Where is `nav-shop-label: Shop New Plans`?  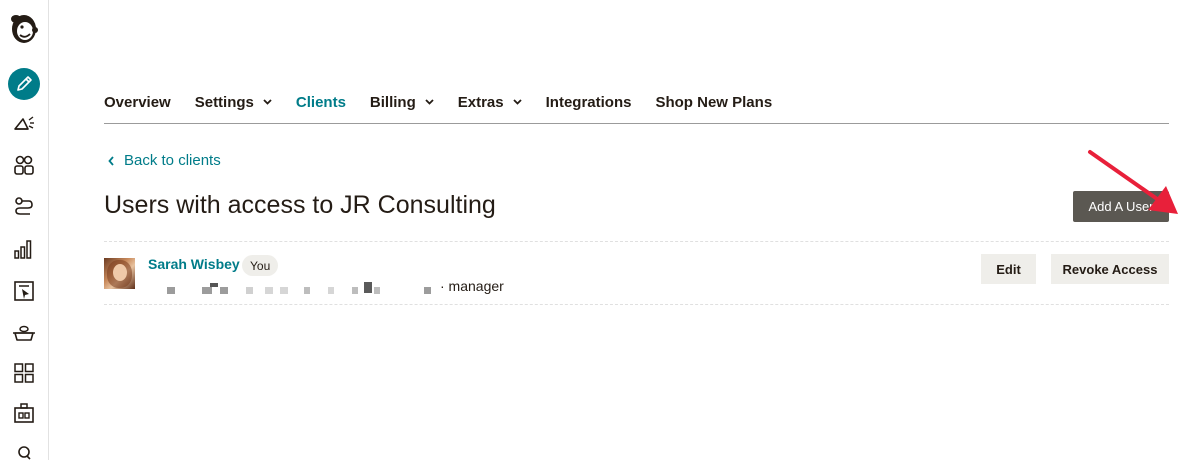
nav-shop-label: Shop New Plans is located at coordinates (714, 102).